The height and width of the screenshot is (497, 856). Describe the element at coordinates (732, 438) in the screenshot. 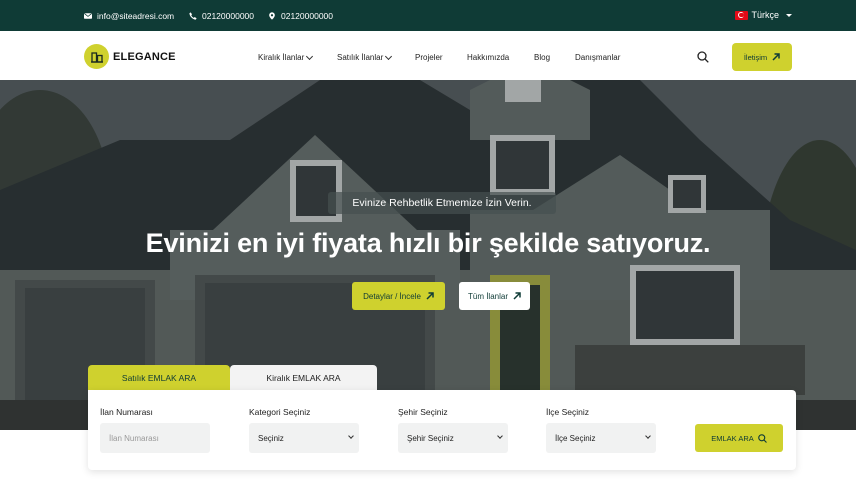

I see `search-submit-label: EMLAK ARA` at that location.